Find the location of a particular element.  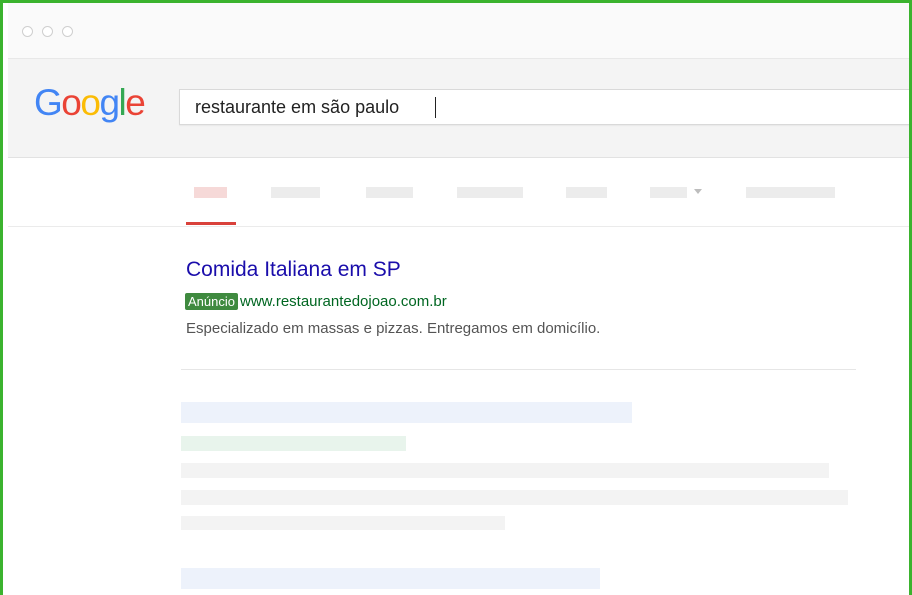

text-cursor is located at coordinates (435, 107).